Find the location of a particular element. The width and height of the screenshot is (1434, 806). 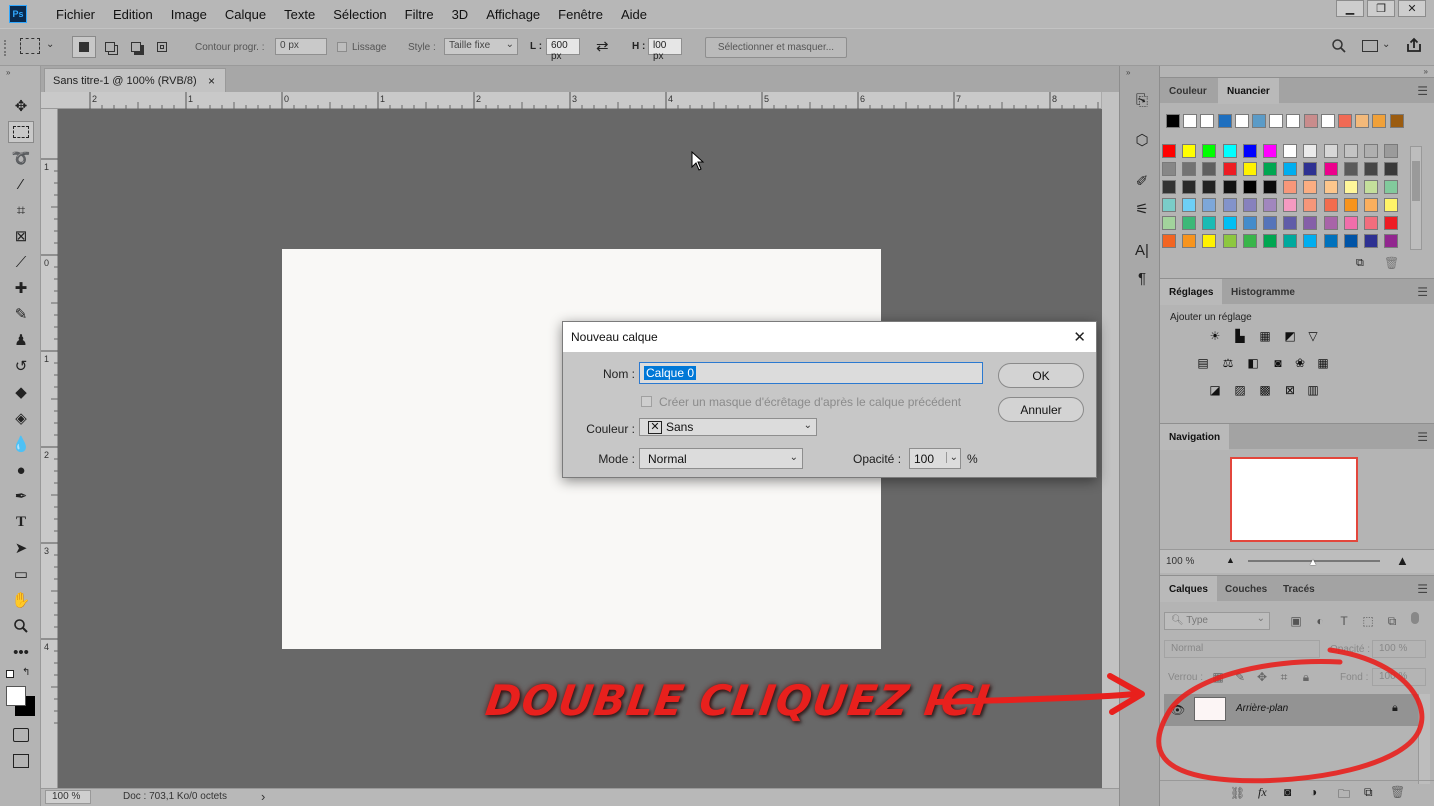

gradient-map-icon: ▥ is located at coordinates (1313, 390).